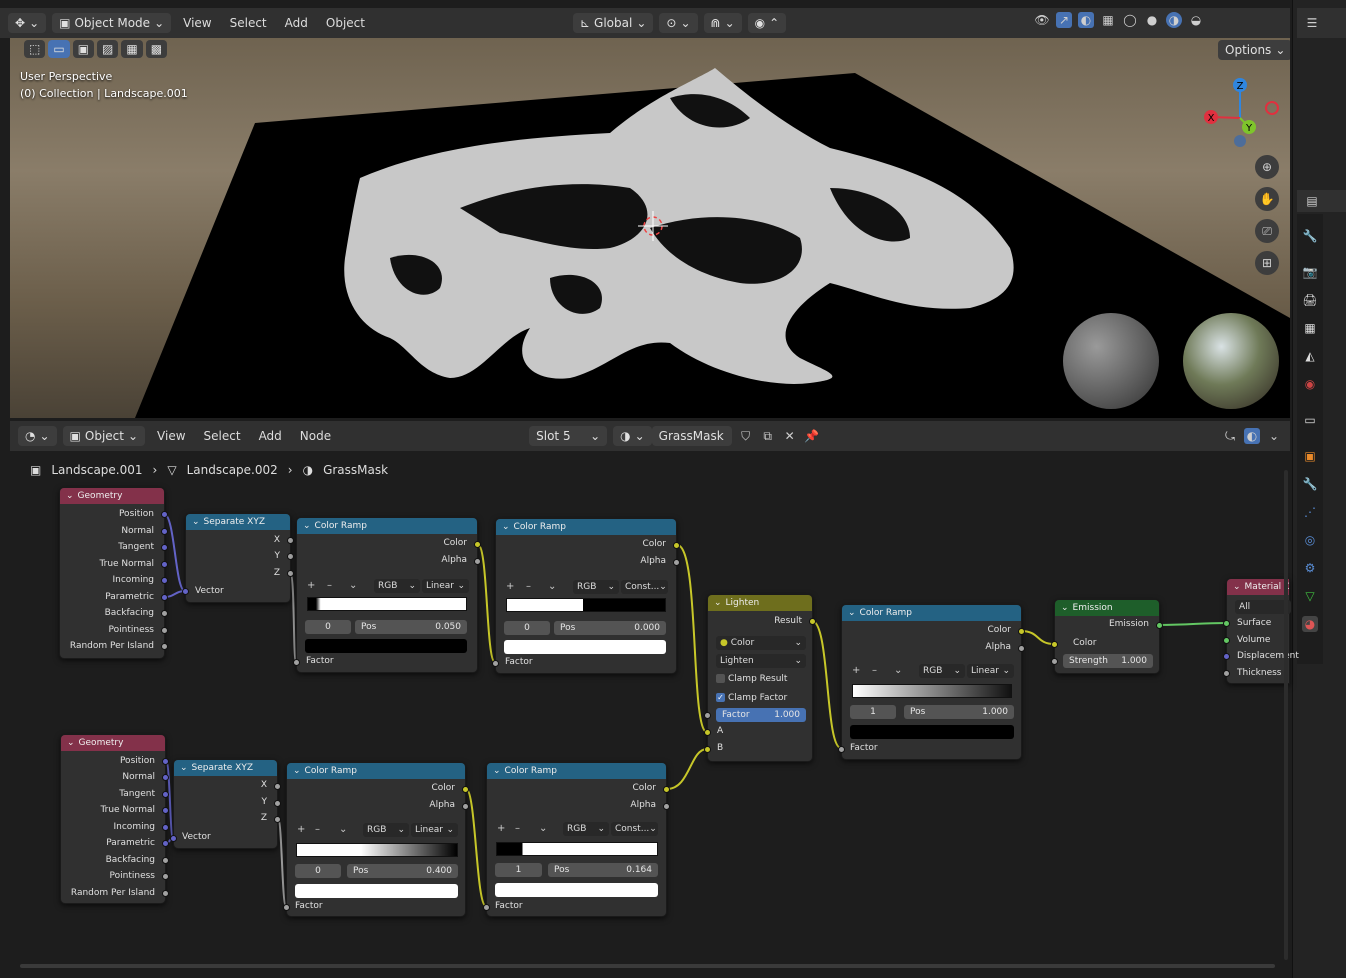  I want to click on stop-position-field: Pos 0.400, so click(402, 871).